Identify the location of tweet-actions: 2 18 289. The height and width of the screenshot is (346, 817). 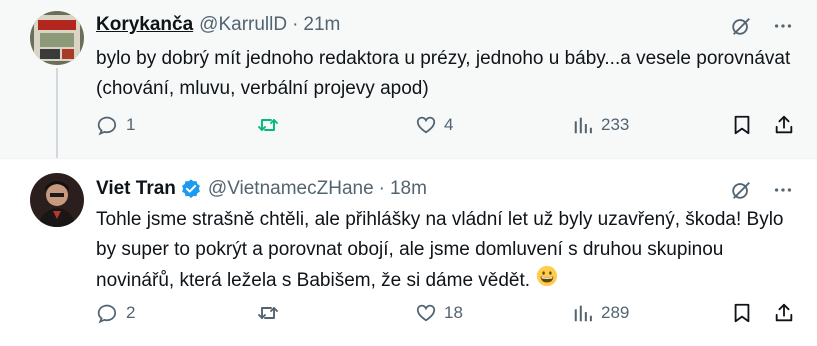
(448, 316).